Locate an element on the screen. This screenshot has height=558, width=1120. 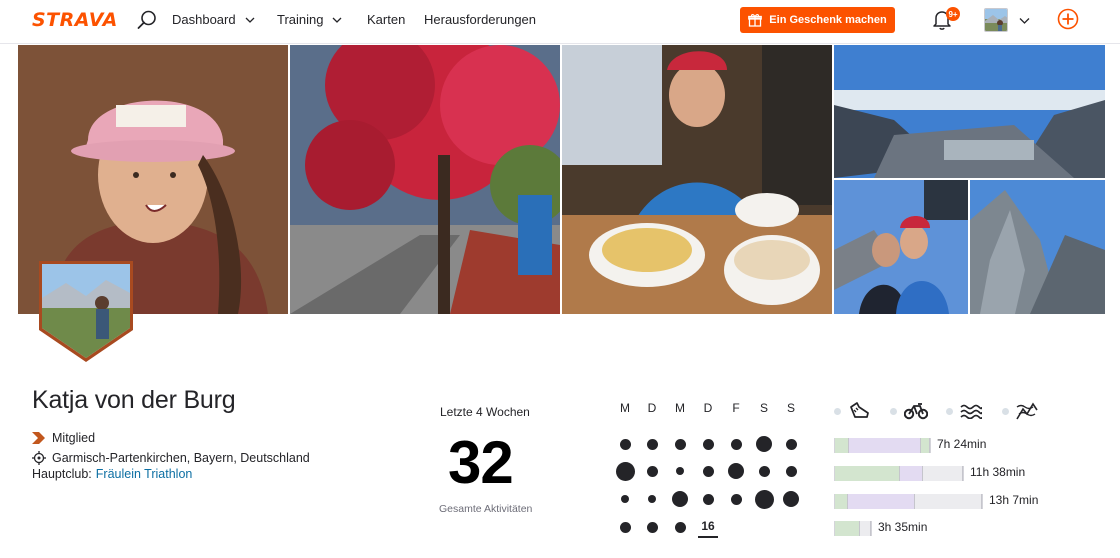
nav-training: Training is located at coordinates (309, 19).